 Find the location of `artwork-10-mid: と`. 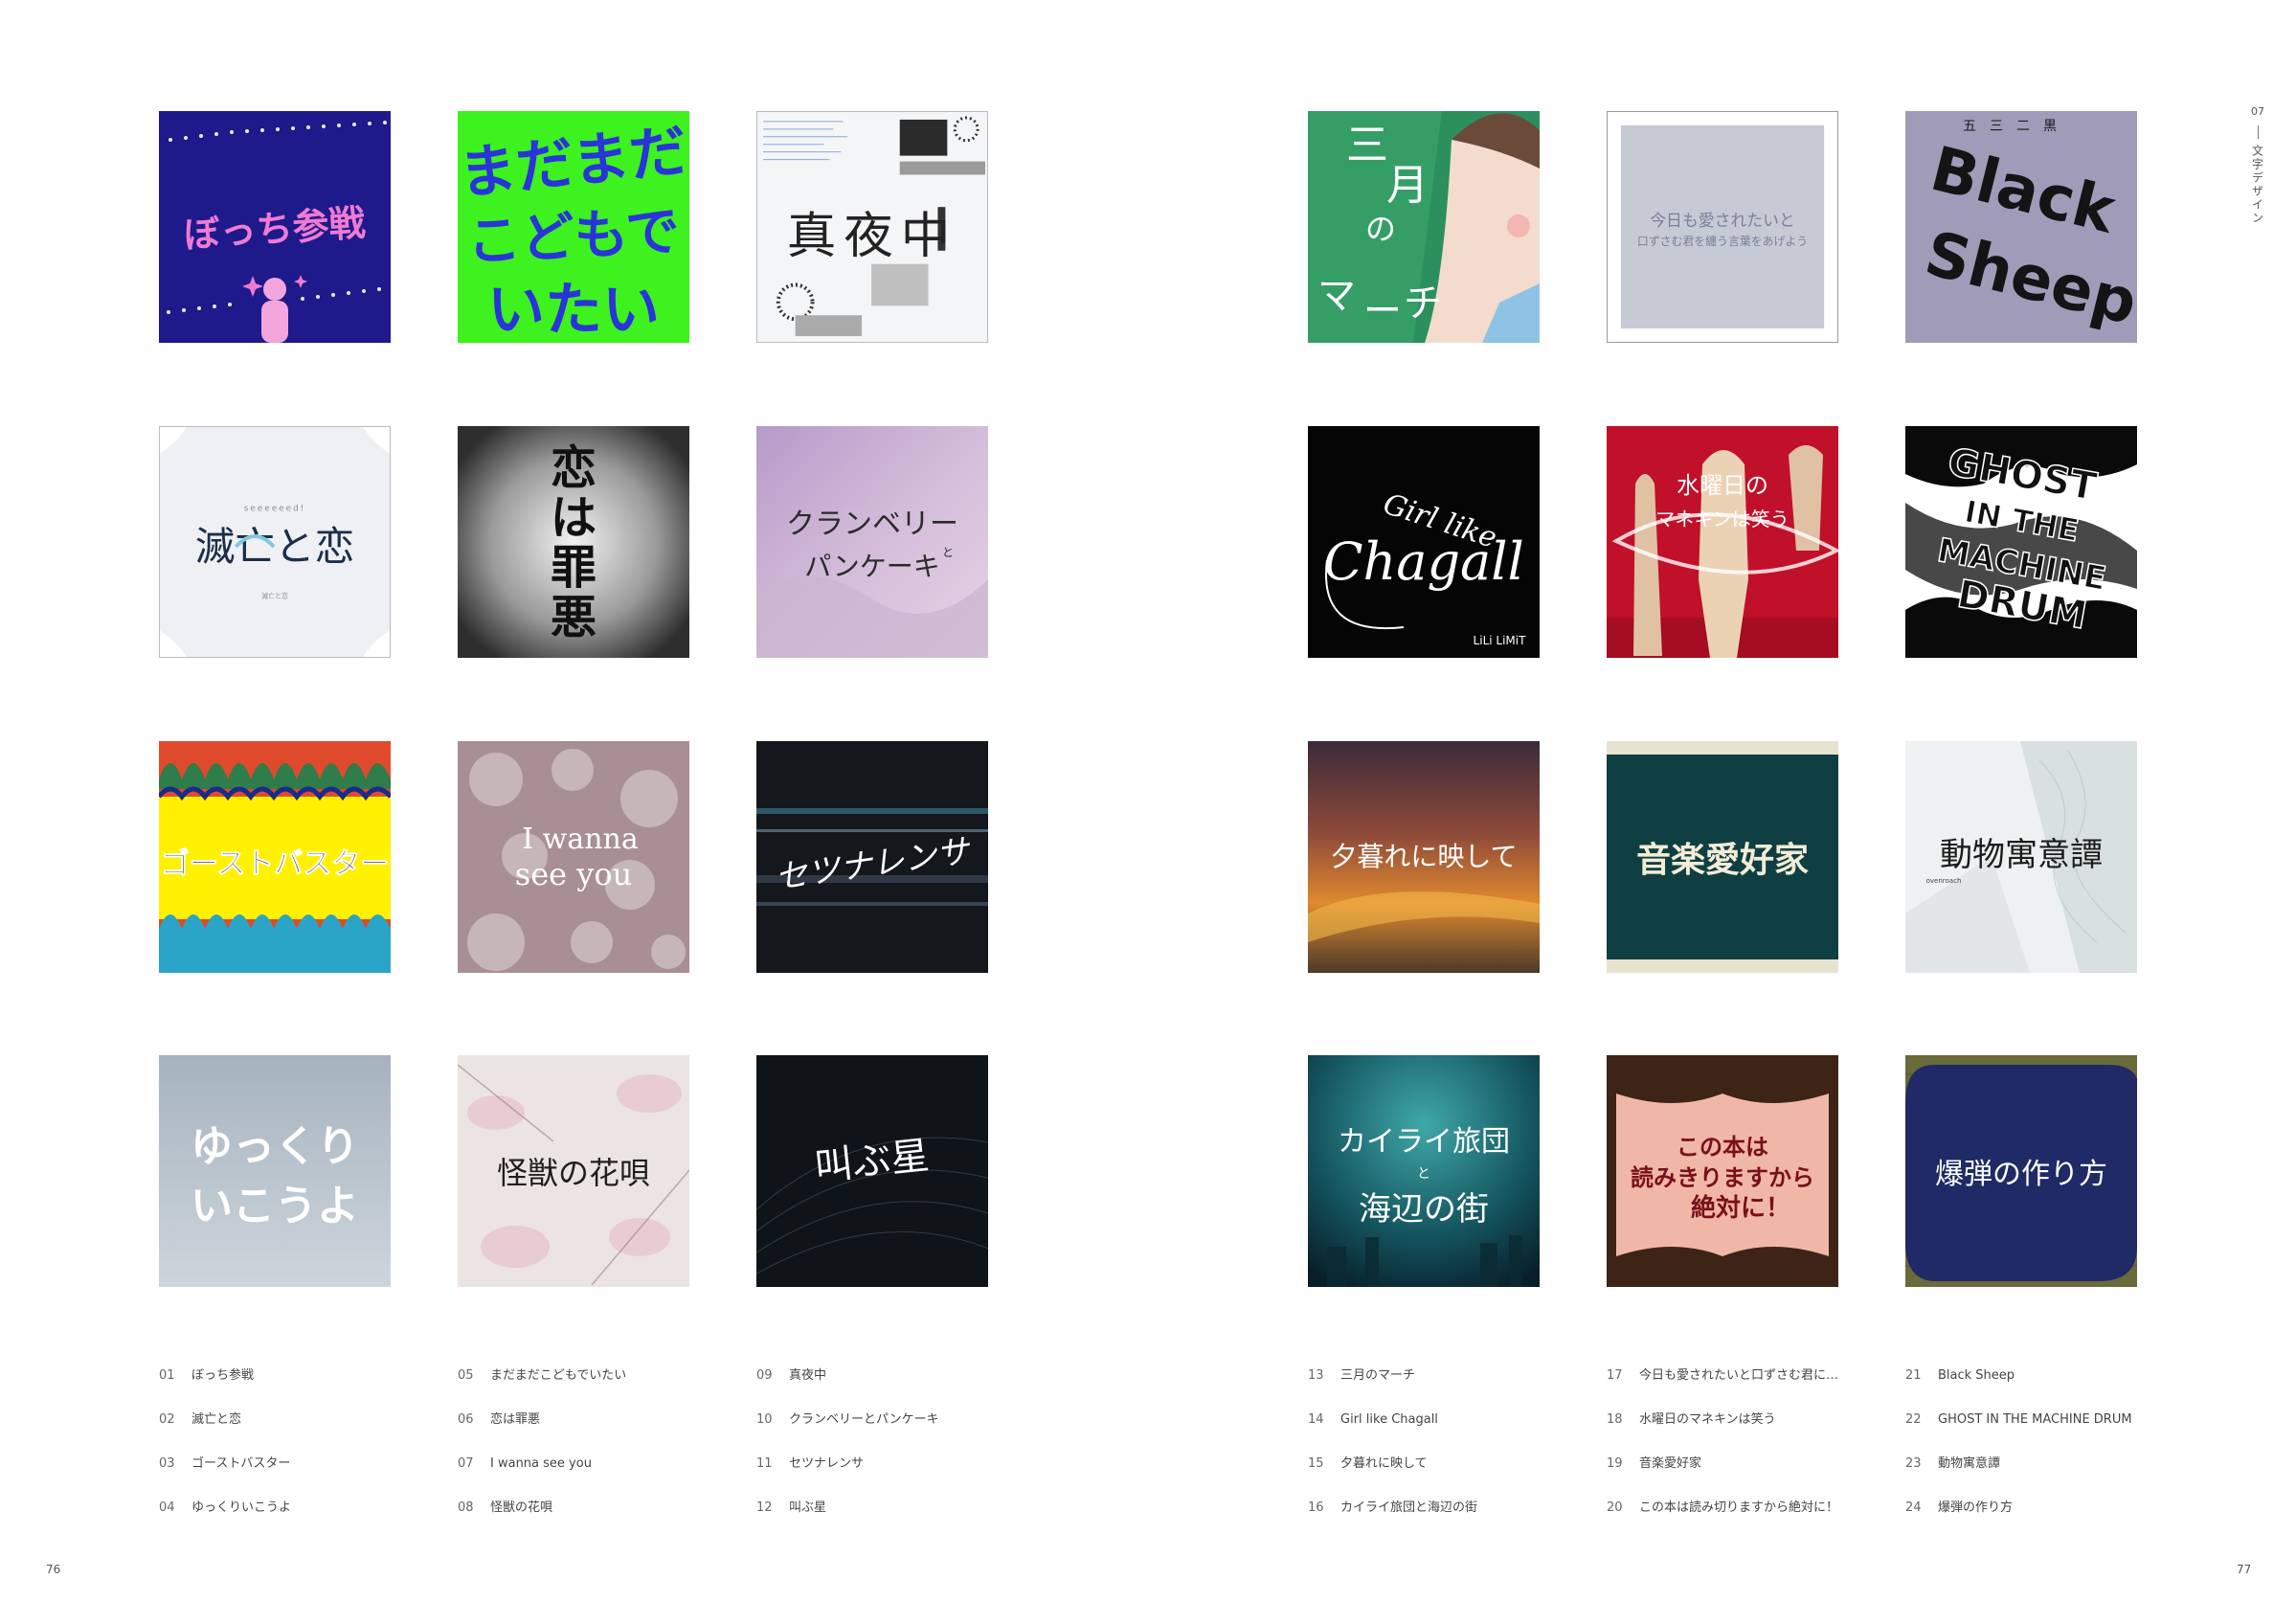

artwork-10-mid: と is located at coordinates (948, 552).